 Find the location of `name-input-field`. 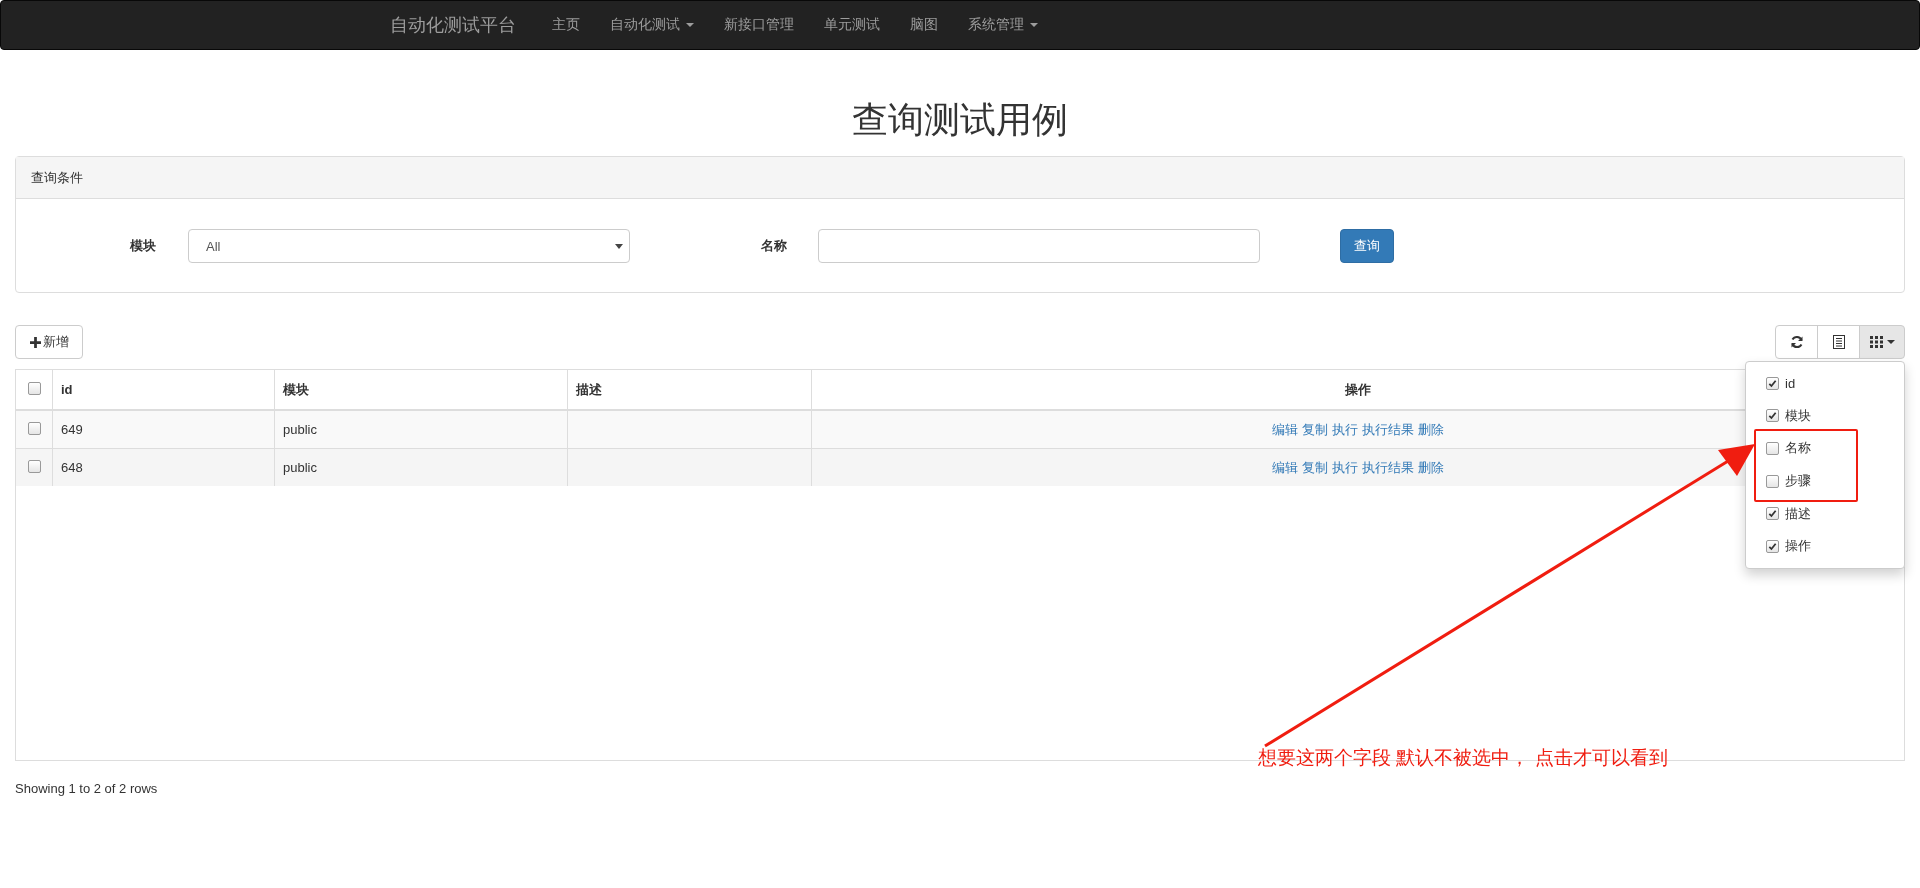

name-input-field is located at coordinates (1039, 246).